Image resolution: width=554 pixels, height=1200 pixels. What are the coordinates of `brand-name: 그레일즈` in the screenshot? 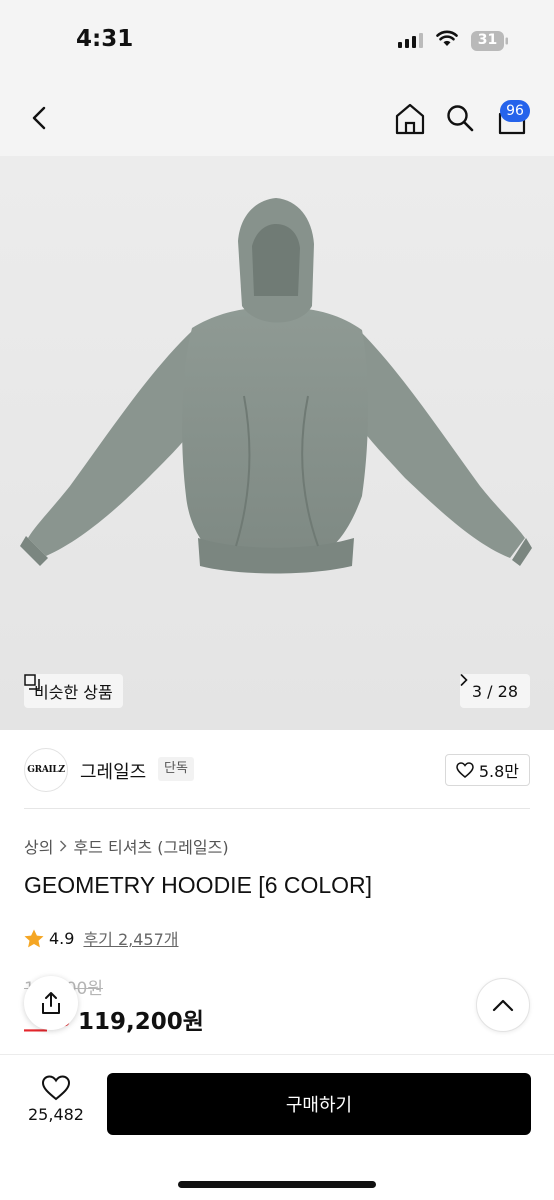 It's located at (113, 771).